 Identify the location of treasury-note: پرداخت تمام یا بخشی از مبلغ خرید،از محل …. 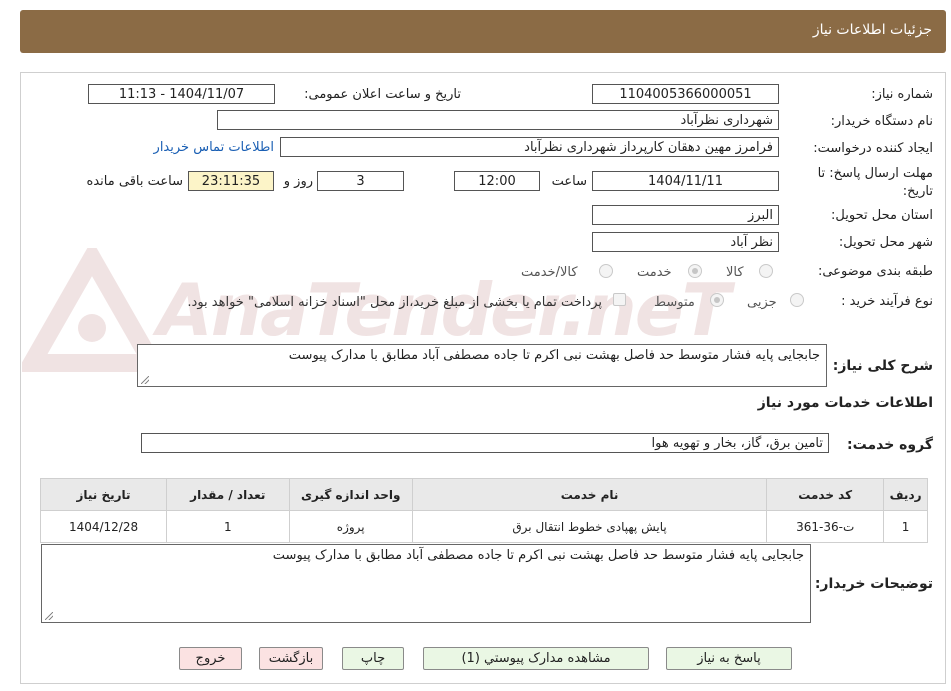
(394, 302).